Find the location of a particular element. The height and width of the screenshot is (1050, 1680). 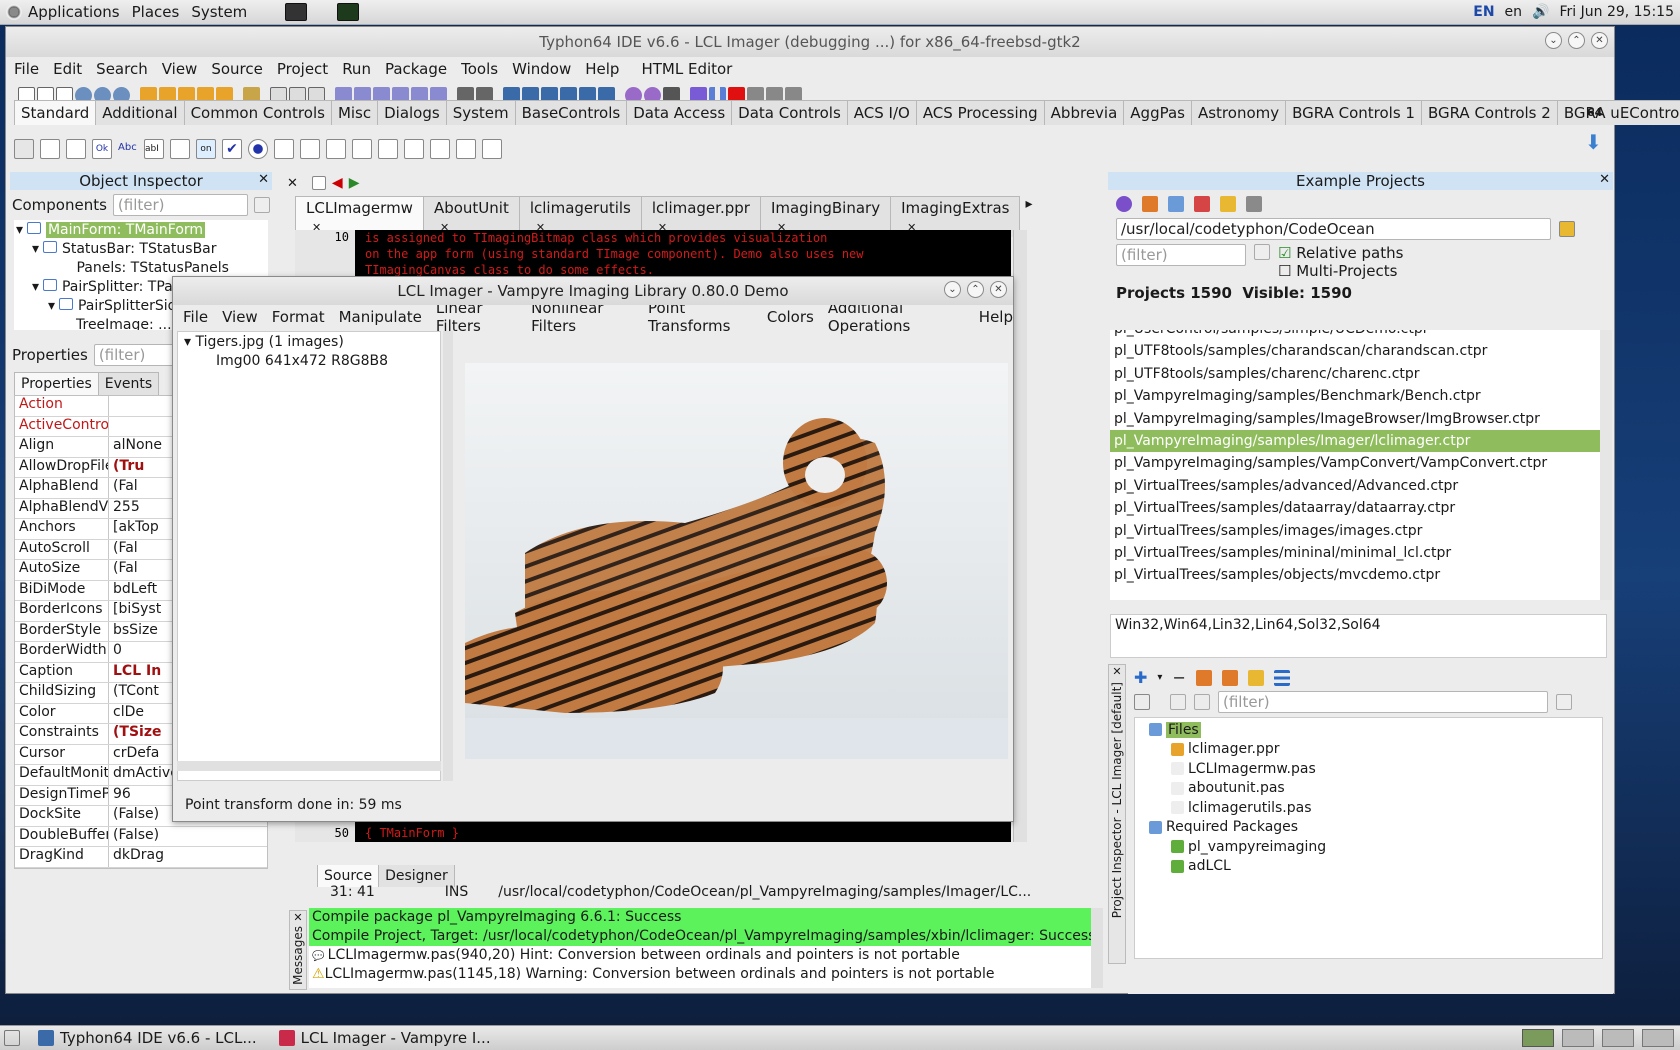

menu-icon is located at coordinates (1281, 677).